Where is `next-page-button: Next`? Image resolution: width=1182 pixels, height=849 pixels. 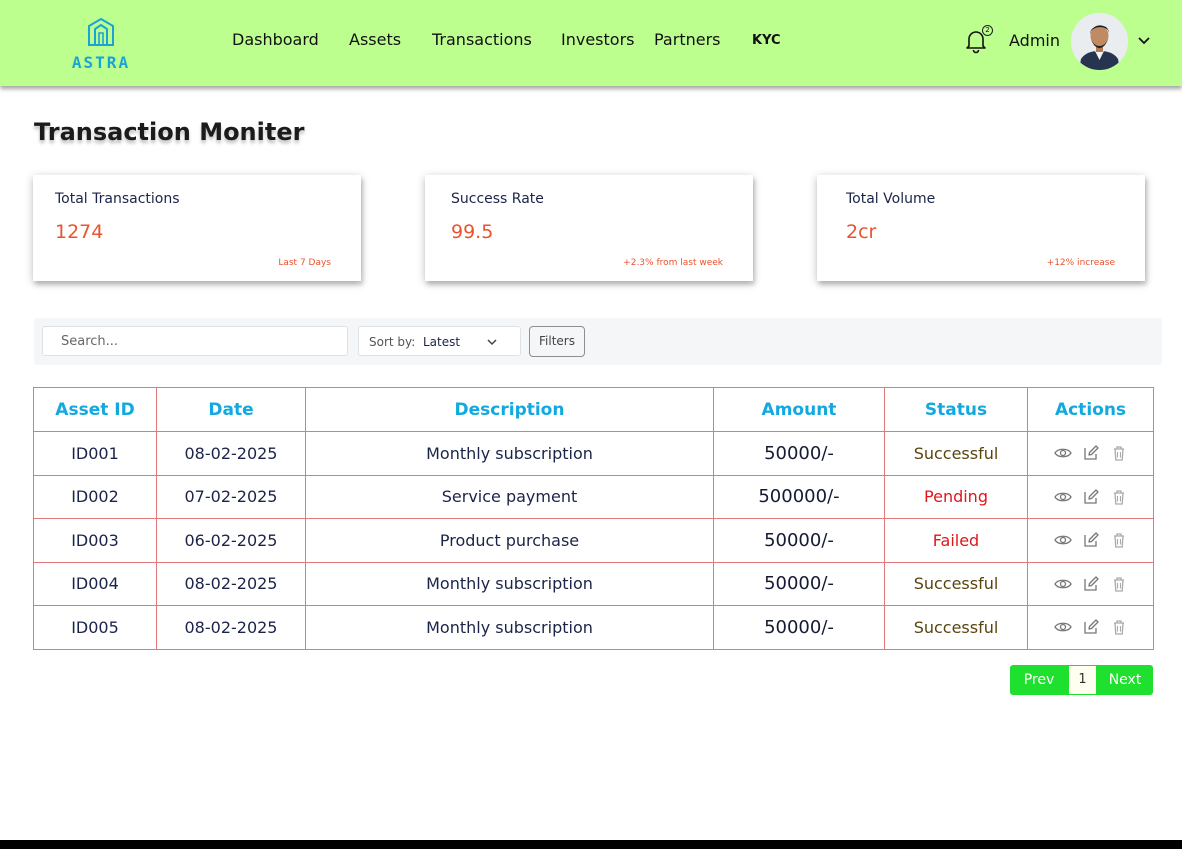
next-page-button: Next is located at coordinates (1125, 680).